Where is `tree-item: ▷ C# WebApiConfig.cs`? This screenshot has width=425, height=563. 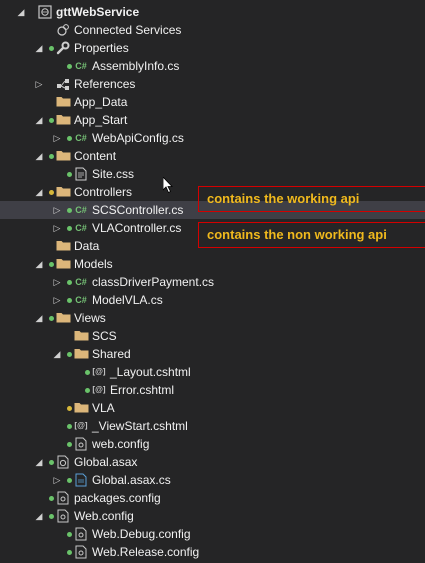 tree-item: ▷ C# WebApiConfig.cs is located at coordinates (212, 138).